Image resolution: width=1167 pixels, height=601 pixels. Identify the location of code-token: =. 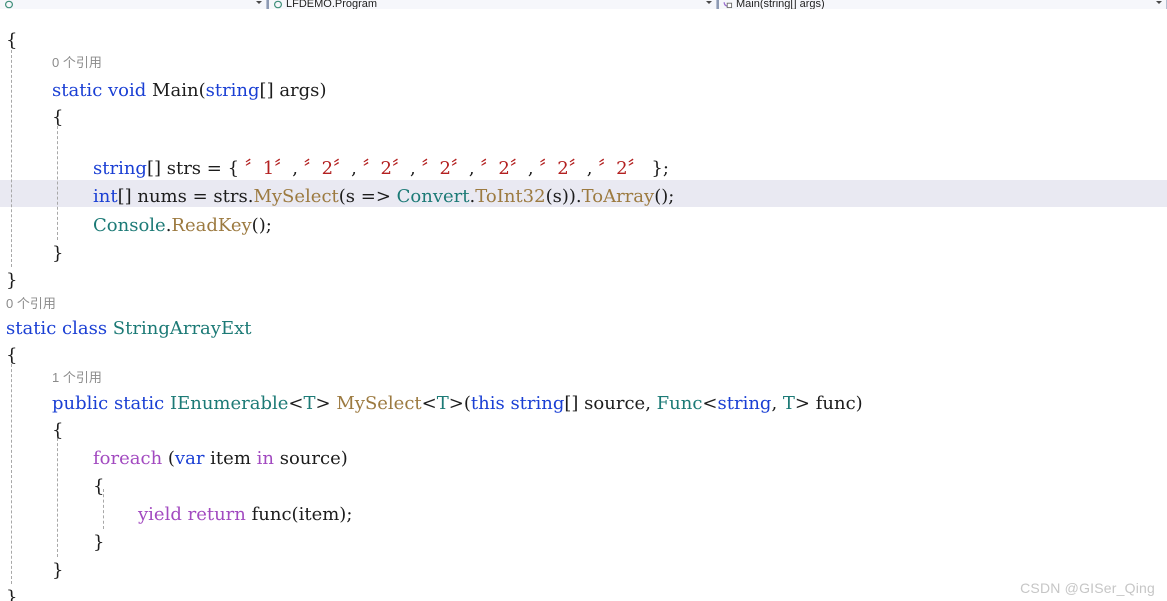
(200, 196).